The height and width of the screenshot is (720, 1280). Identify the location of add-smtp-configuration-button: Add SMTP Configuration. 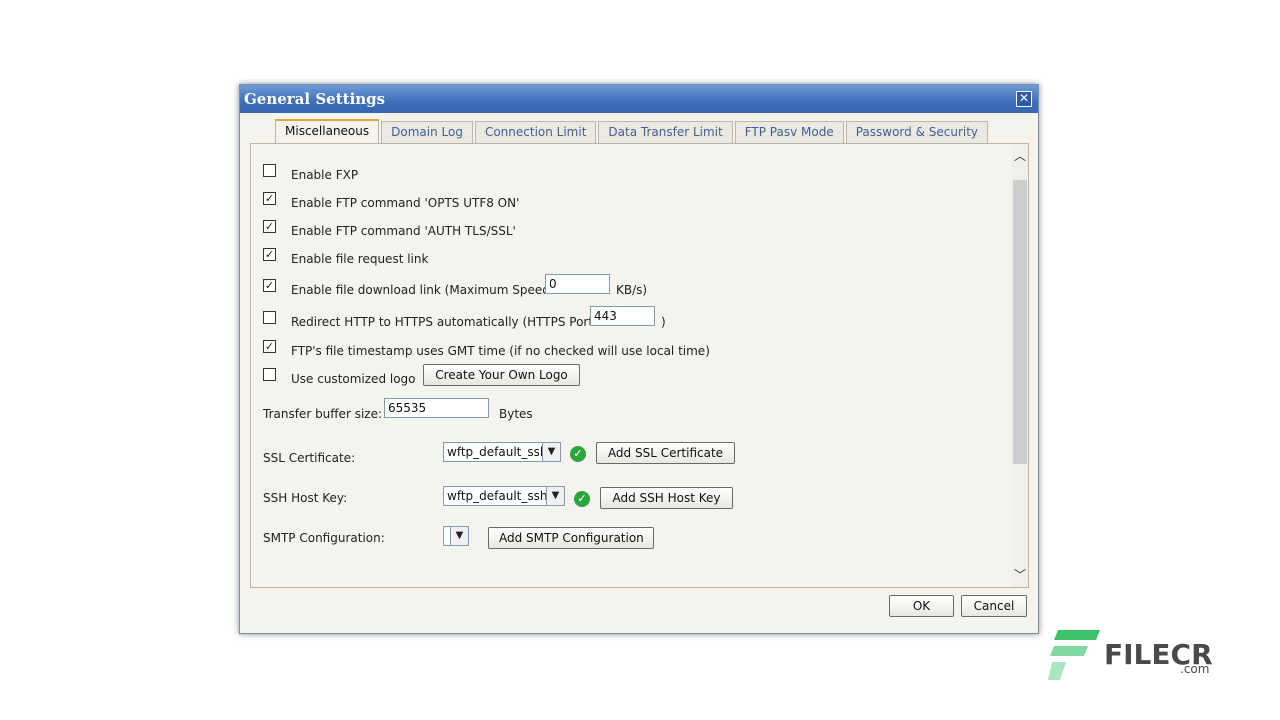
(571, 538).